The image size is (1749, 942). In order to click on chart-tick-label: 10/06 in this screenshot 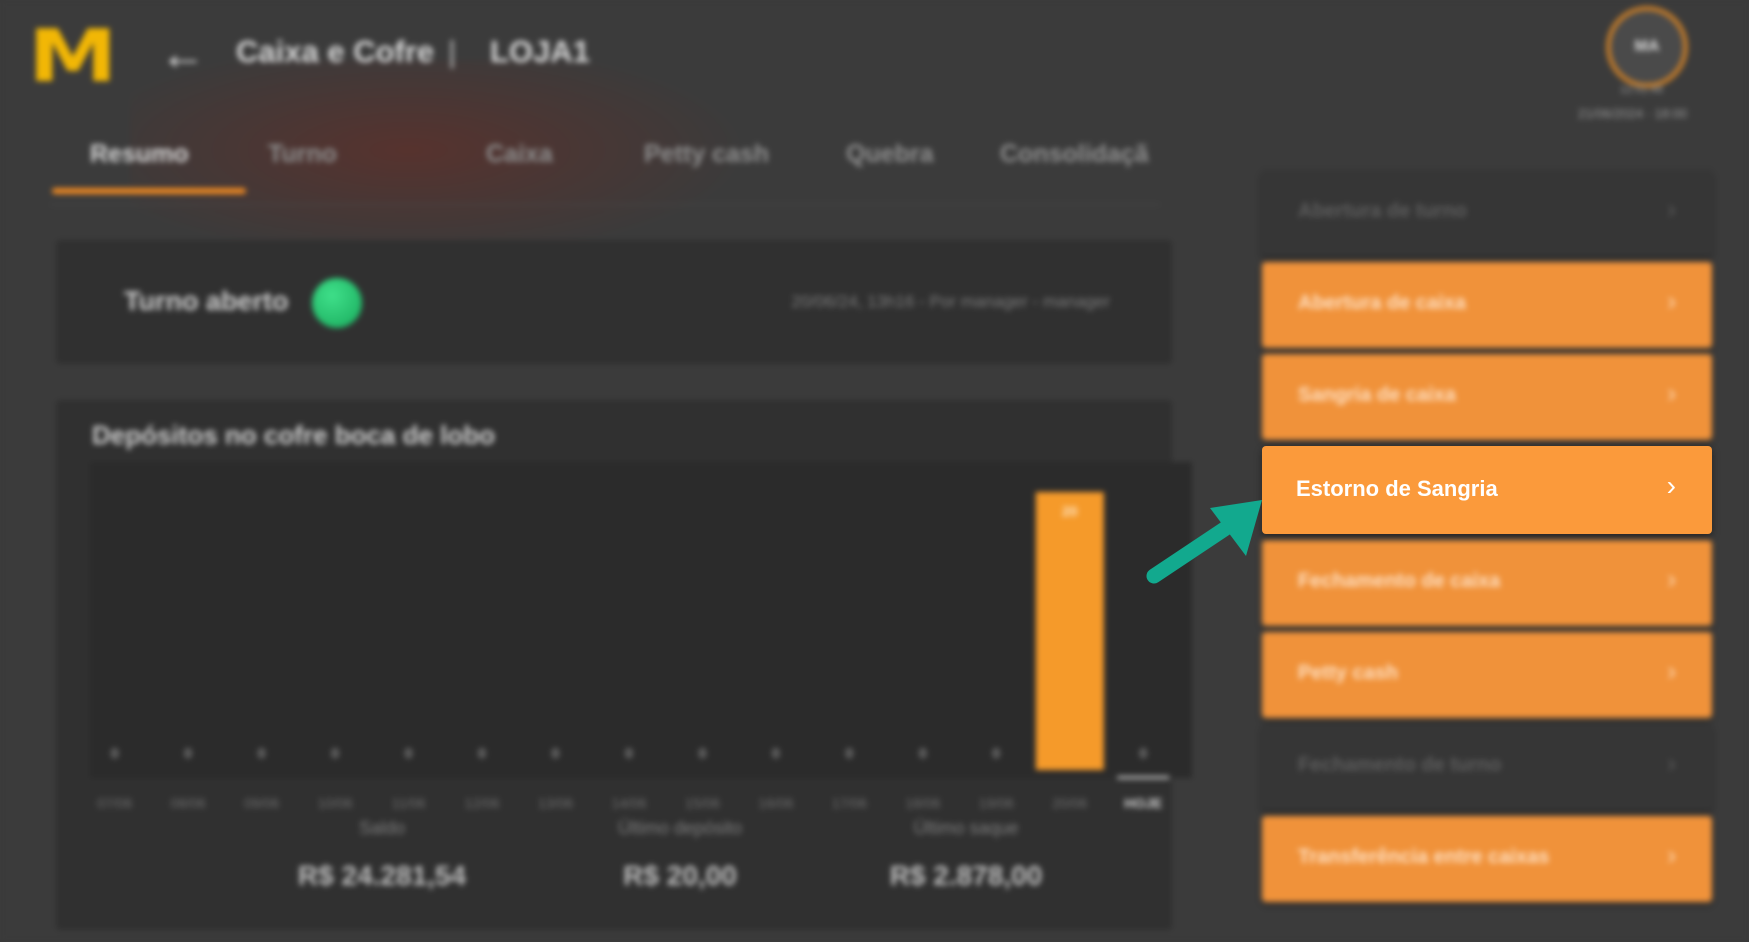, I will do `click(335, 803)`.